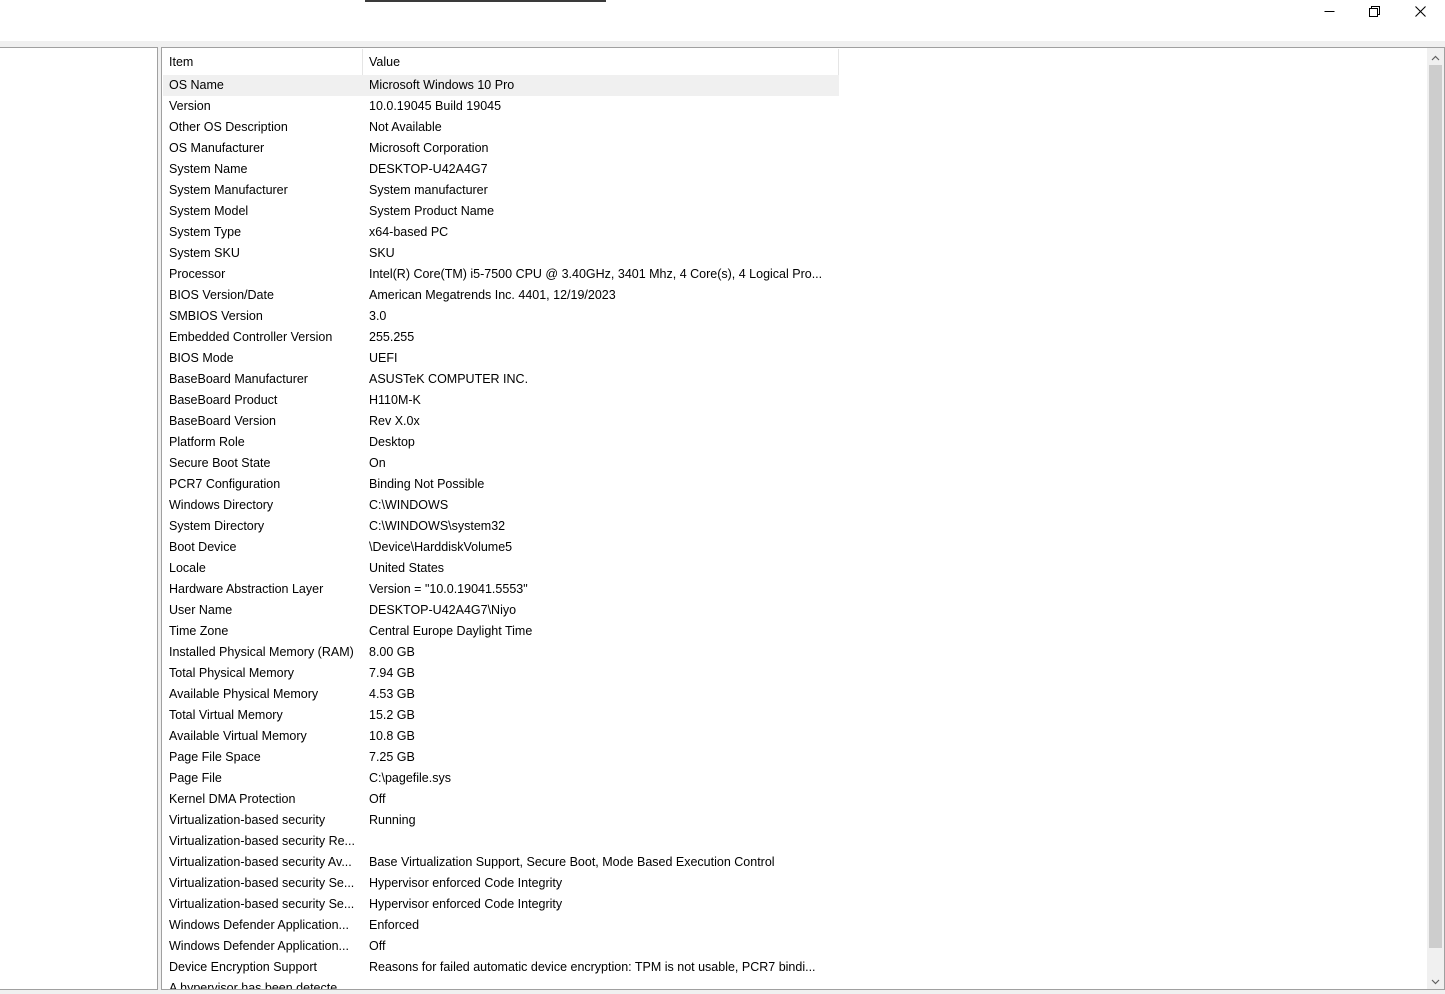 Image resolution: width=1445 pixels, height=994 pixels. What do you see at coordinates (79, 518) in the screenshot?
I see `category-tree-pane` at bounding box center [79, 518].